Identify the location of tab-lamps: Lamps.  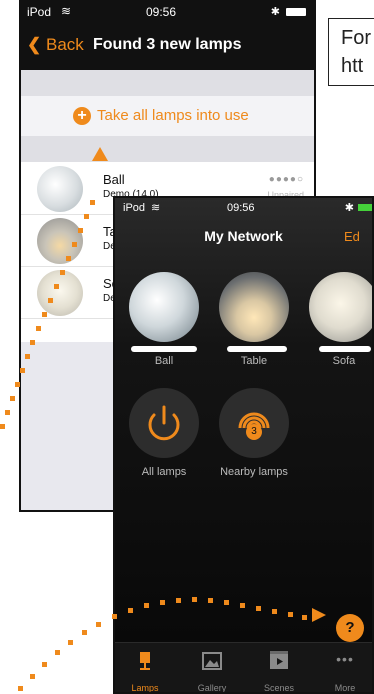
(145, 667).